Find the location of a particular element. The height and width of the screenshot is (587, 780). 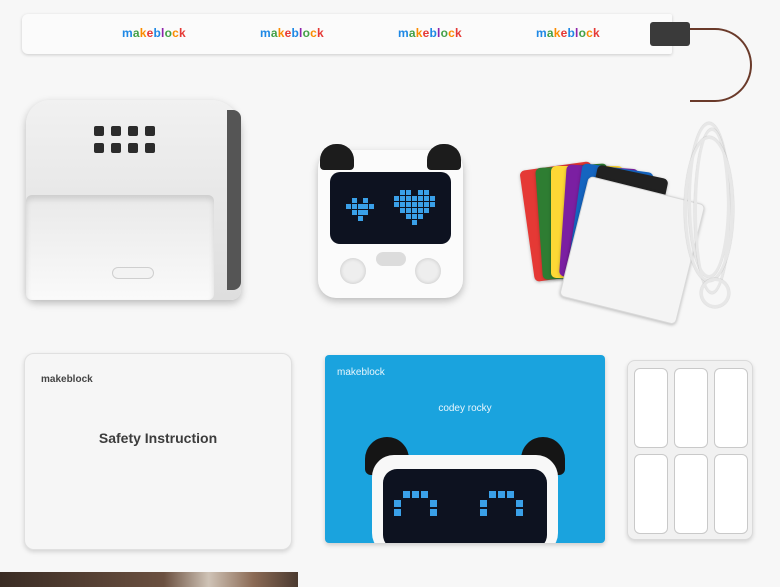

heart-eyes-icon is located at coordinates (390, 207).